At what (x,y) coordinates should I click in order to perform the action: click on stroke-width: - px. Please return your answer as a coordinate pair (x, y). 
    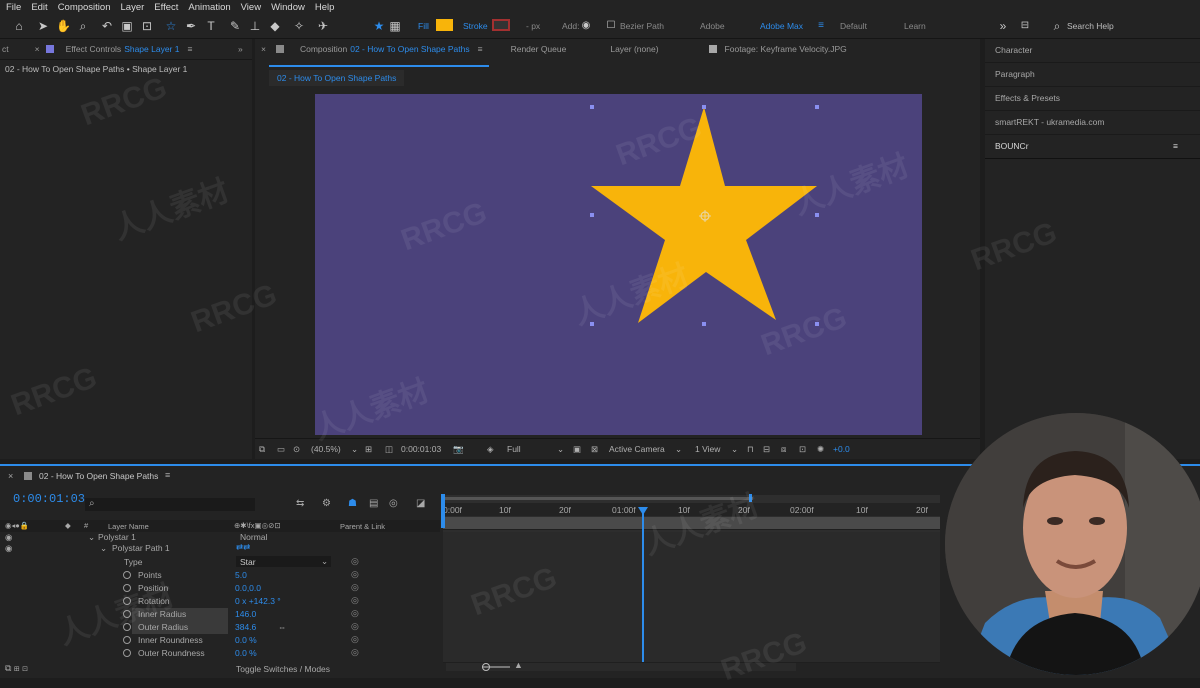
    Looking at the image, I should click on (533, 26).